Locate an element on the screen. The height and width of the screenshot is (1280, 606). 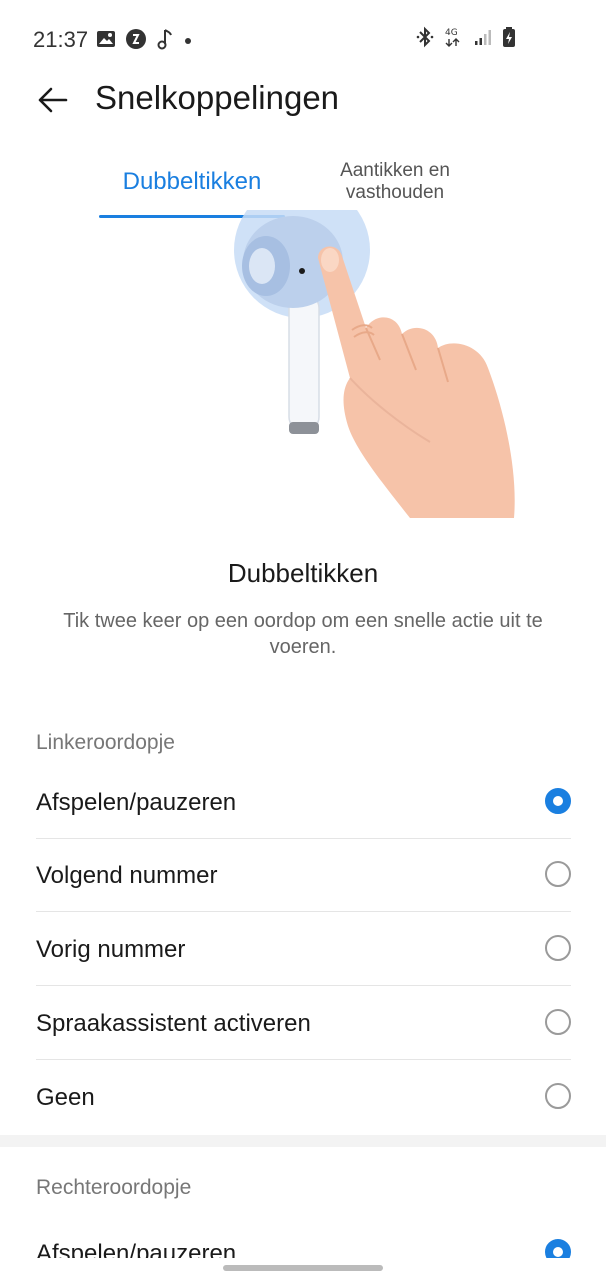
4g-icon: 4G is located at coordinates (454, 39).